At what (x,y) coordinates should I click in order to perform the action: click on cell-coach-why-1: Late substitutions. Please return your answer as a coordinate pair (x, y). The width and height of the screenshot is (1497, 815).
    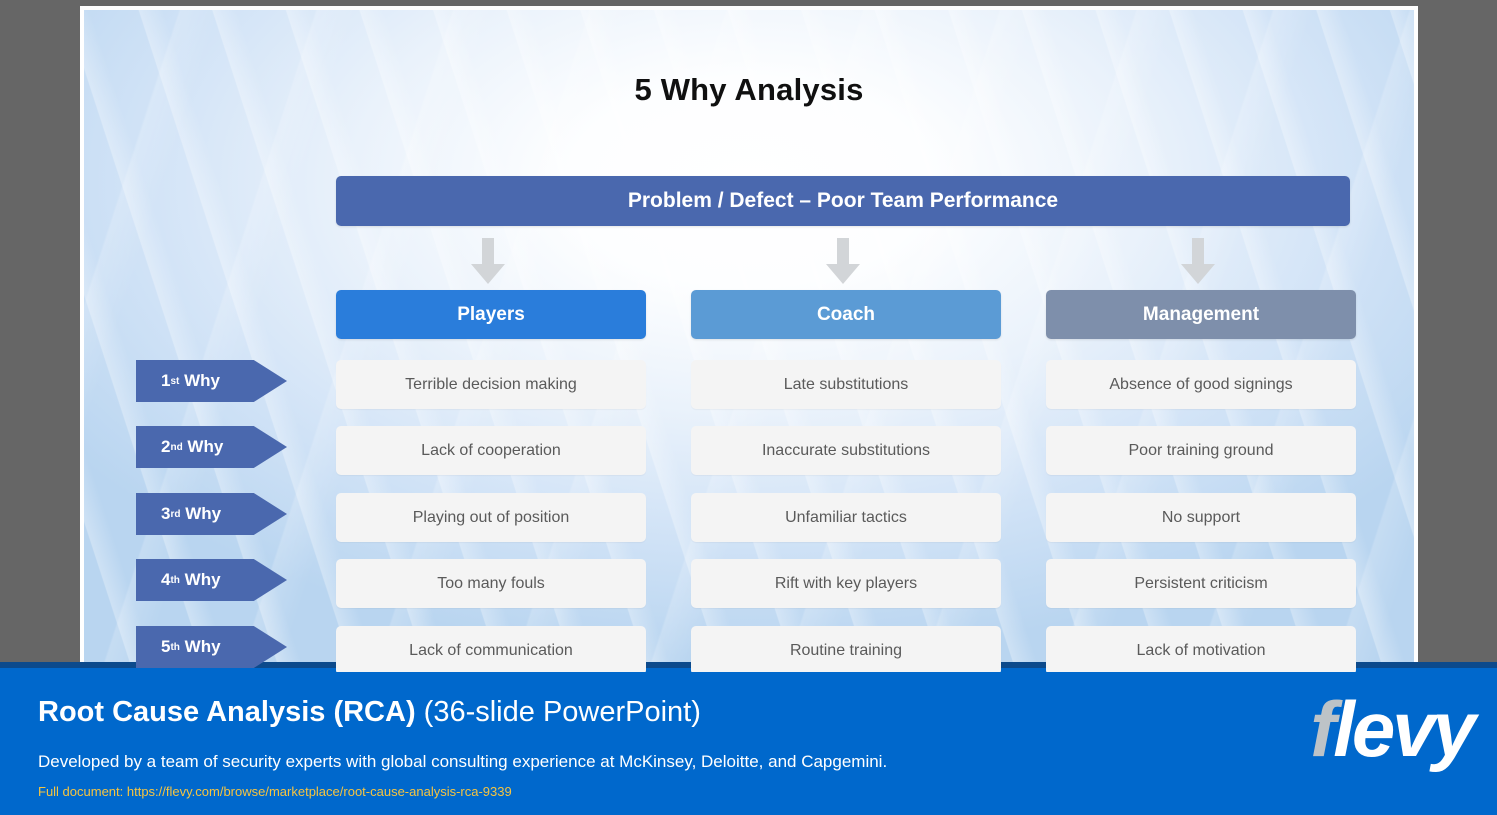
    Looking at the image, I should click on (846, 384).